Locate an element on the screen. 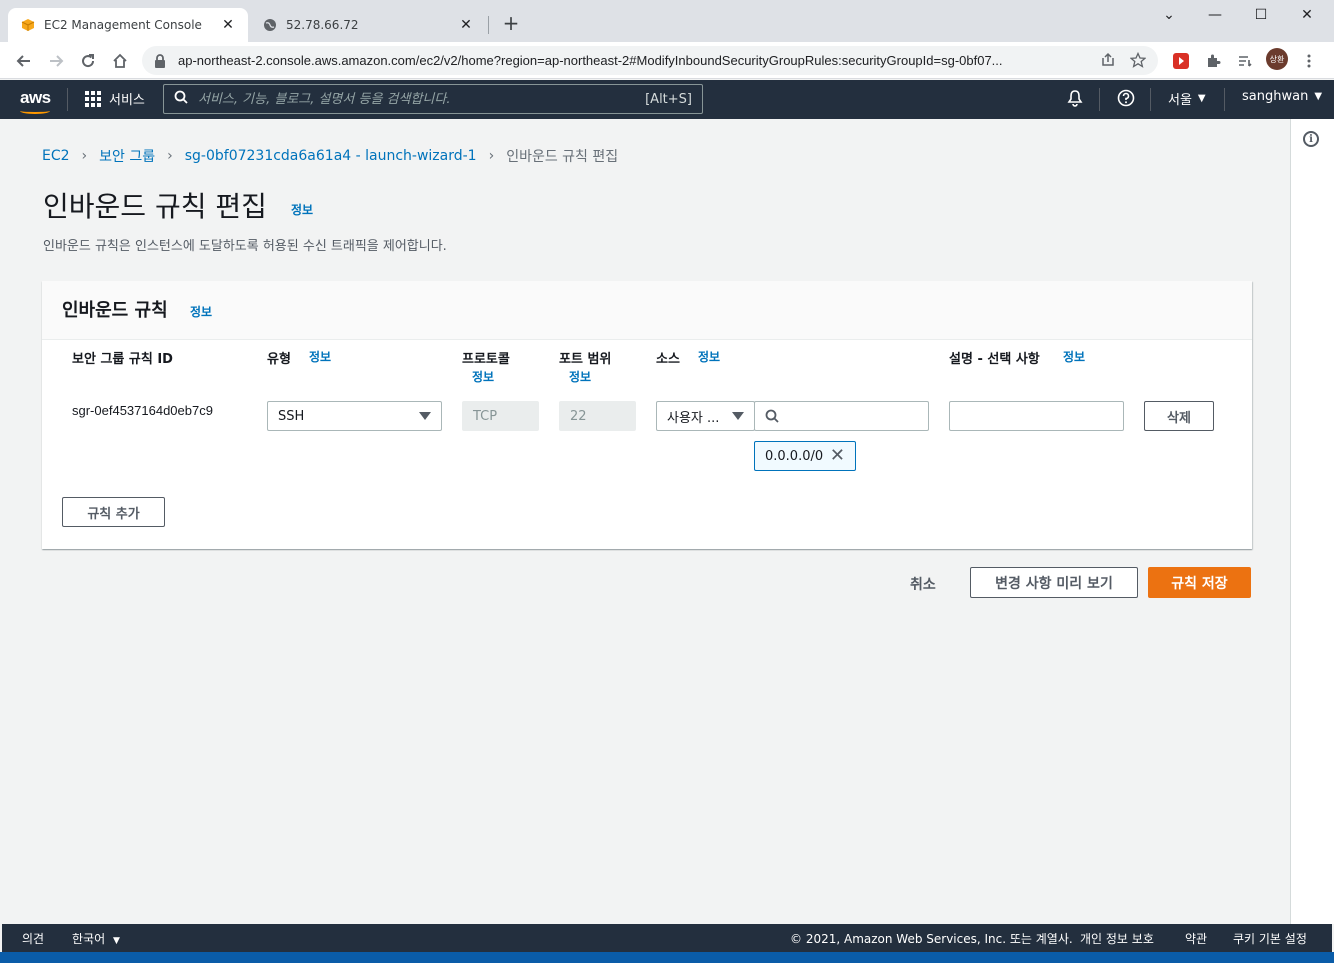  reload-icon is located at coordinates (88, 61).